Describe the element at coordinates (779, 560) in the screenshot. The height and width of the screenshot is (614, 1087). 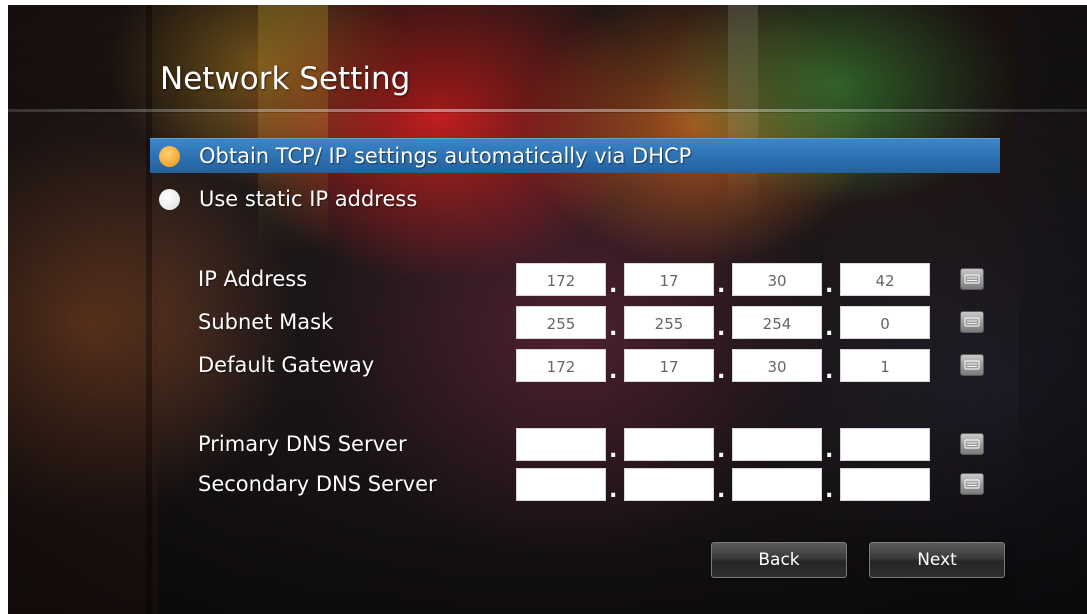
I see `back-button: Back` at that location.